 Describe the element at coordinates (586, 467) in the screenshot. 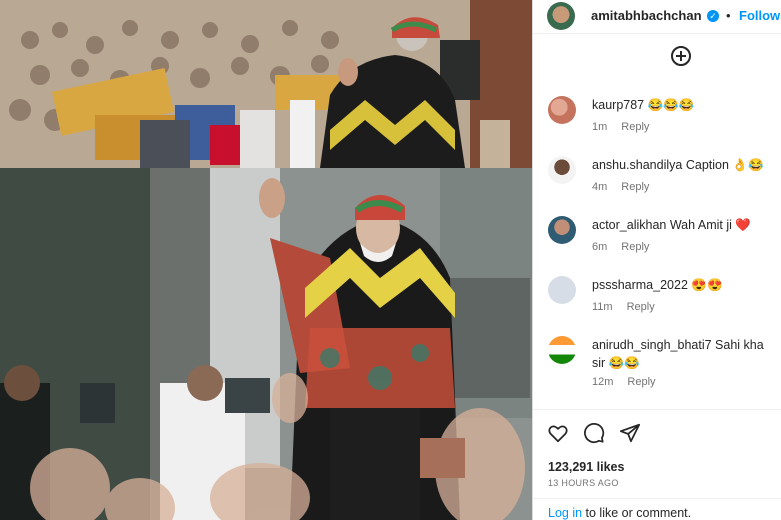

I see `likes-count: 123,291 likes` at that location.